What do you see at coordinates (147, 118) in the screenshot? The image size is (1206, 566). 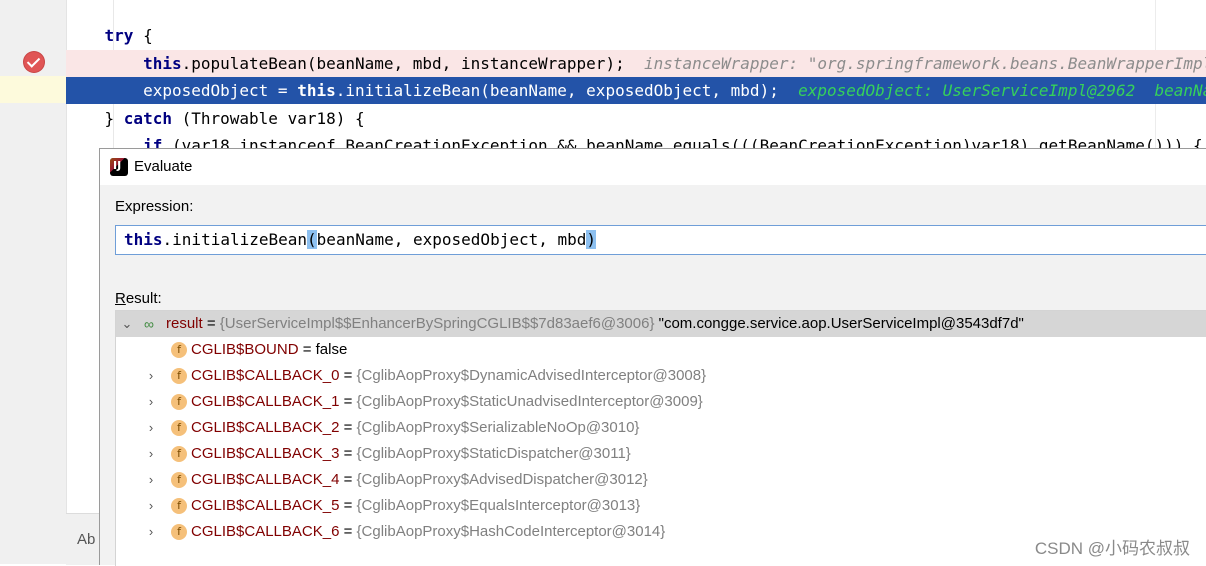 I see `keyword: catch` at bounding box center [147, 118].